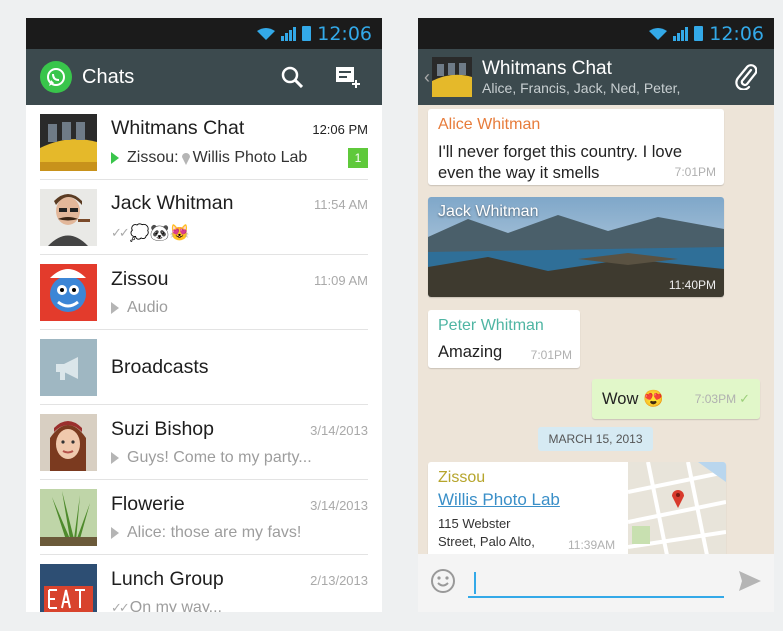 This screenshot has height=631, width=783. I want to click on unread-badge: 1, so click(358, 158).